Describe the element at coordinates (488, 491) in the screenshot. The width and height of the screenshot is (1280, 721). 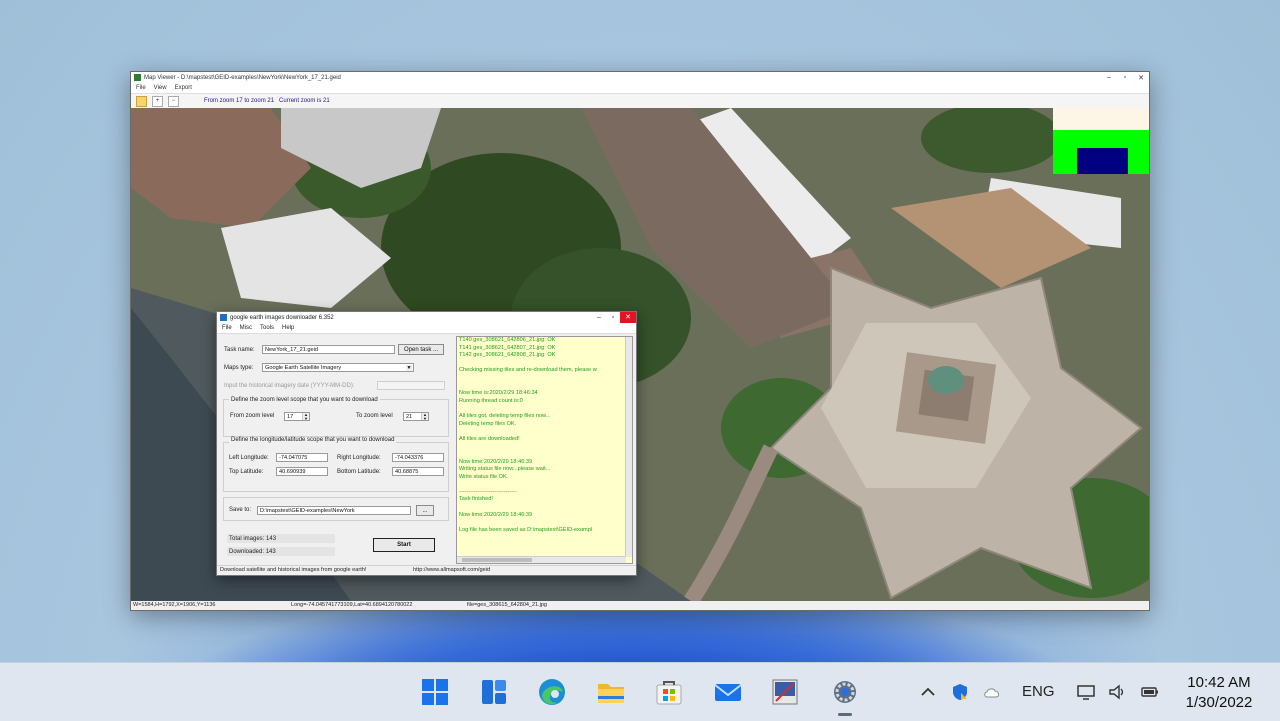
I see `log-line: -------------------------------` at that location.